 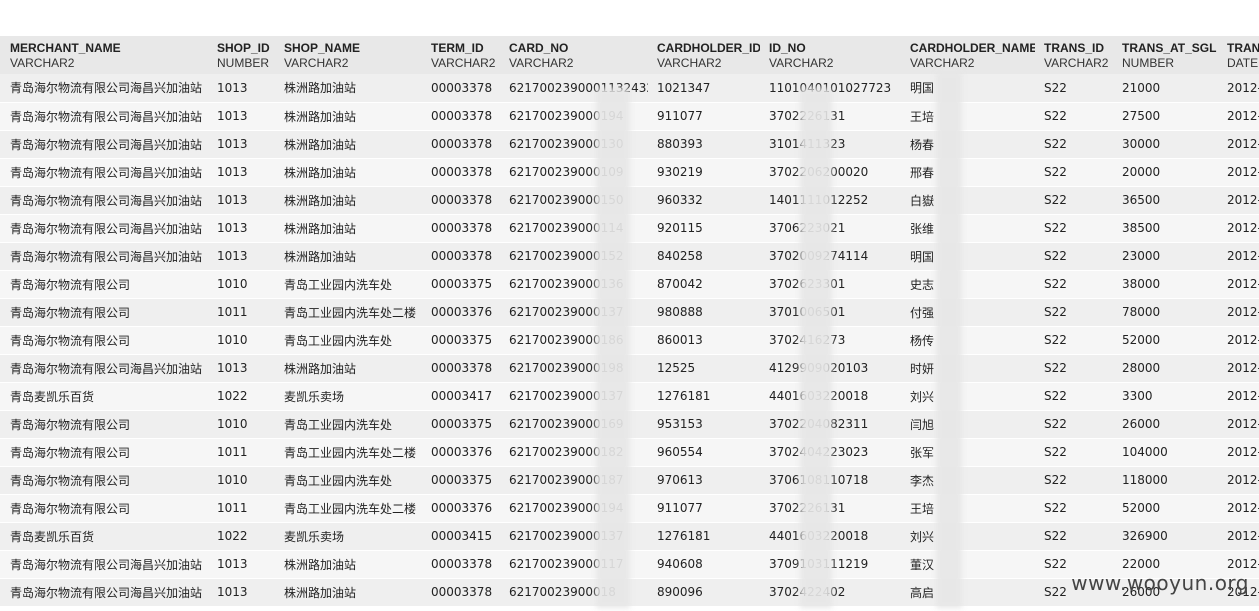 I want to click on table-cell: 明国, so click(x=968, y=88).